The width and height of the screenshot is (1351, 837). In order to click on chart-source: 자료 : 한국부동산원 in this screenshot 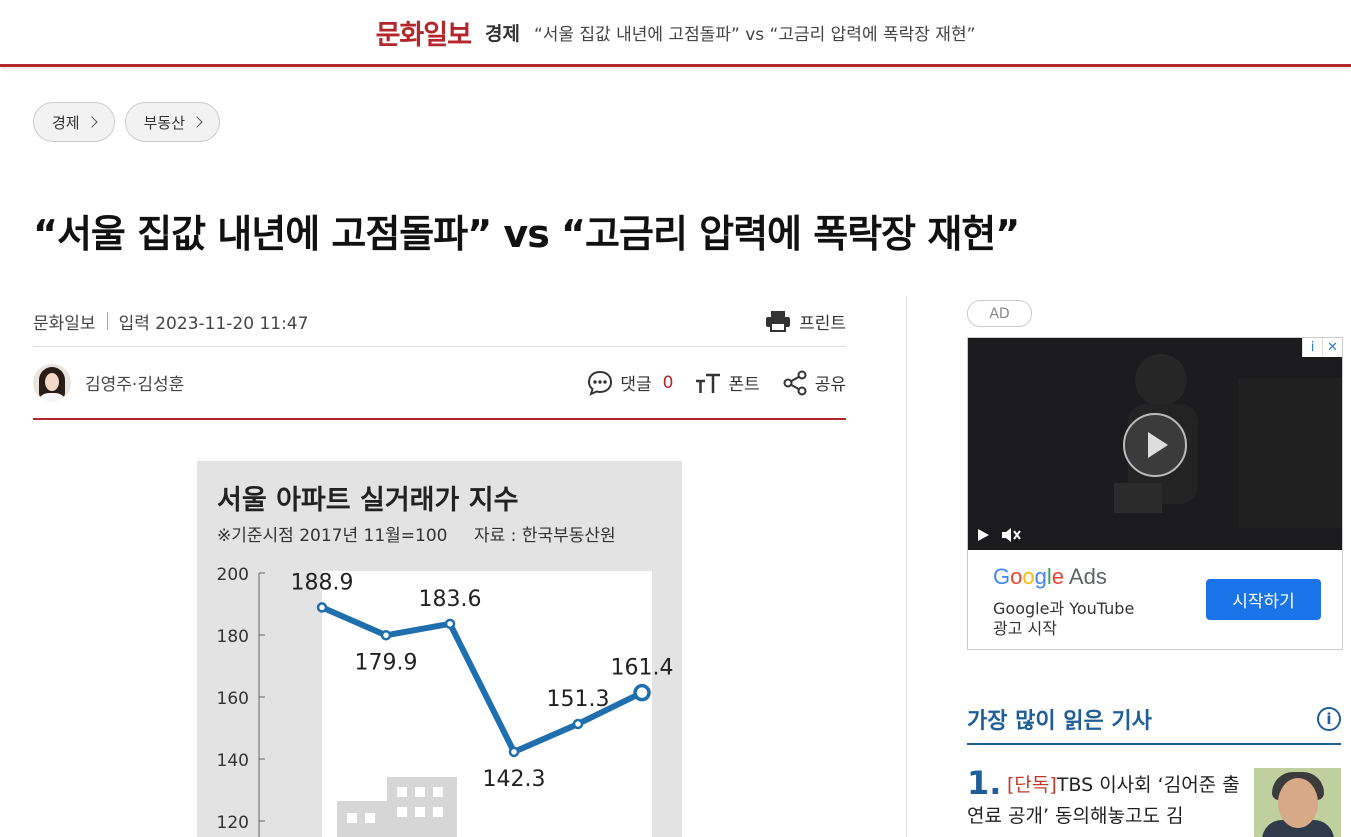, I will do `click(545, 536)`.